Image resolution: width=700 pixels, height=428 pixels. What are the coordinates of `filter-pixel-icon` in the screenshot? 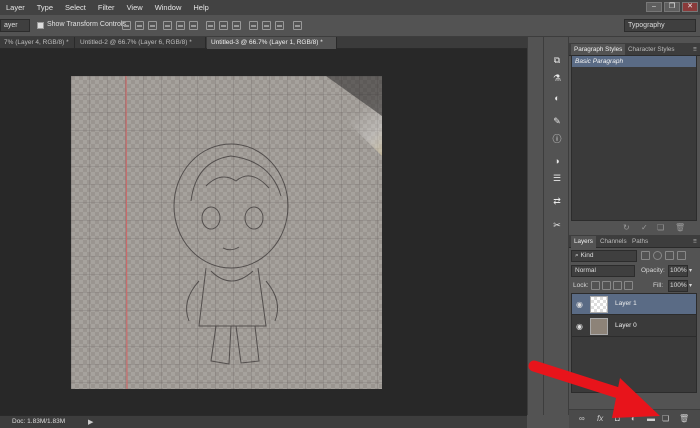 It's located at (645, 255).